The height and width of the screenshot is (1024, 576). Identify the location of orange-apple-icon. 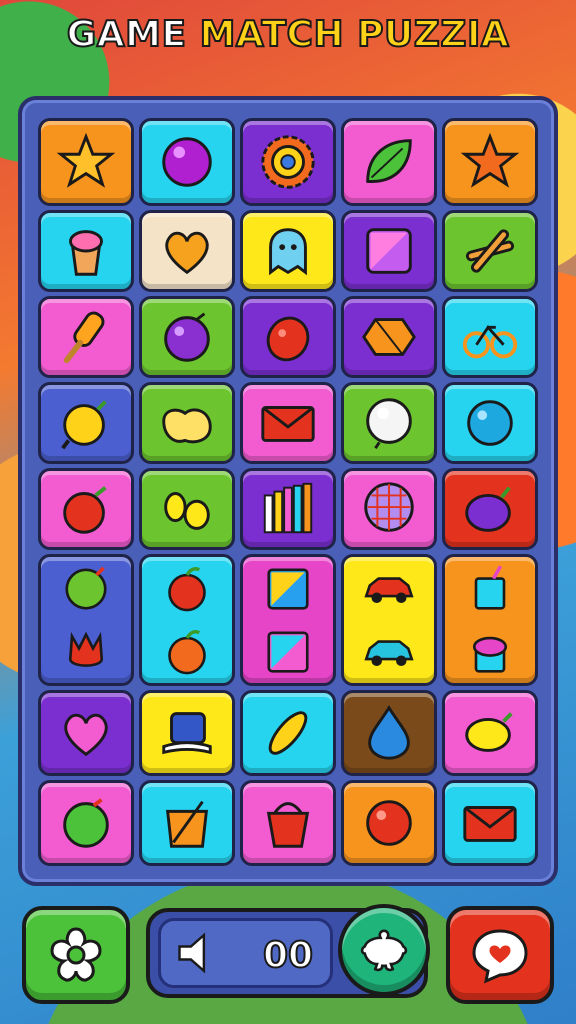
(187, 651).